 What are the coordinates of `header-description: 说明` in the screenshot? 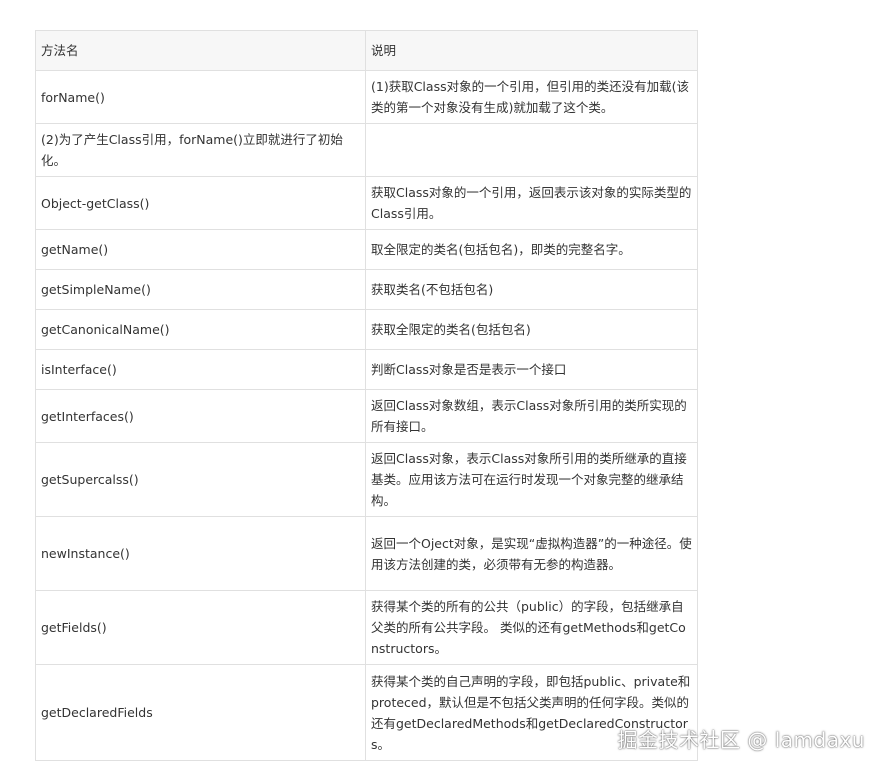 It's located at (531, 50).